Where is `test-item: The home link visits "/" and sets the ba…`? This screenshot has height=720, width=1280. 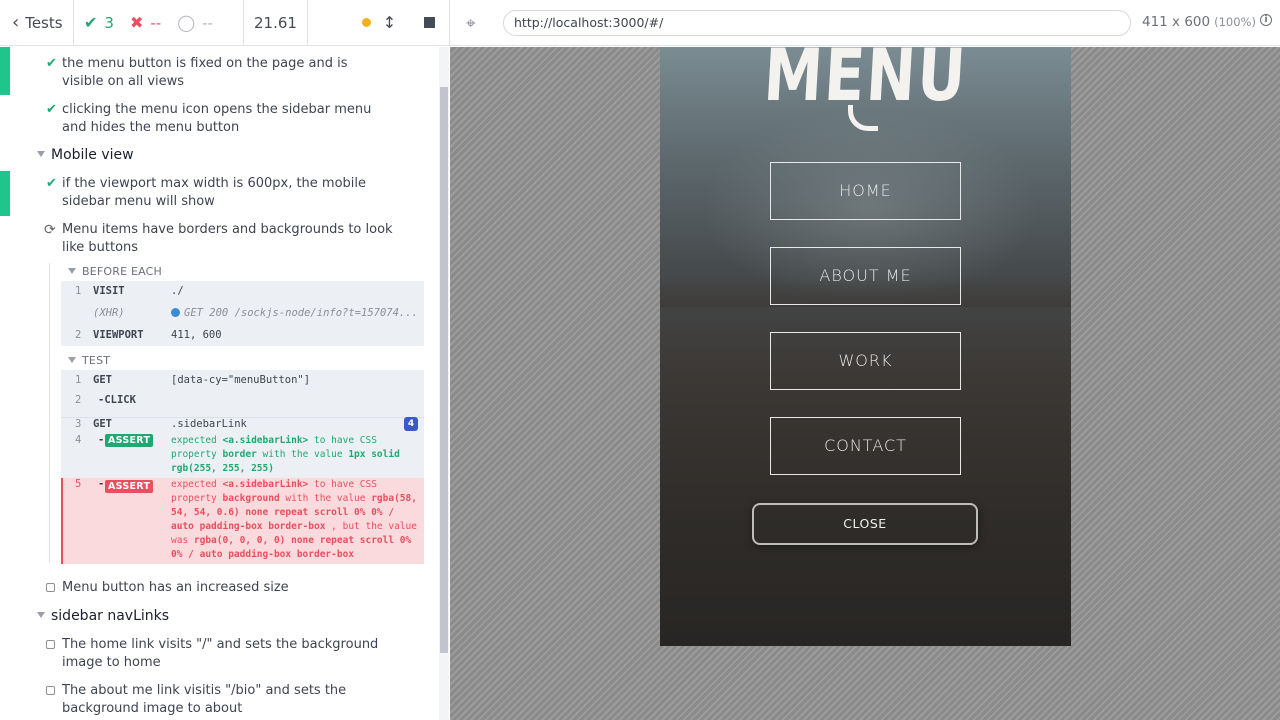
test-item: The home link visits "/" and sets the ba… is located at coordinates (224, 654).